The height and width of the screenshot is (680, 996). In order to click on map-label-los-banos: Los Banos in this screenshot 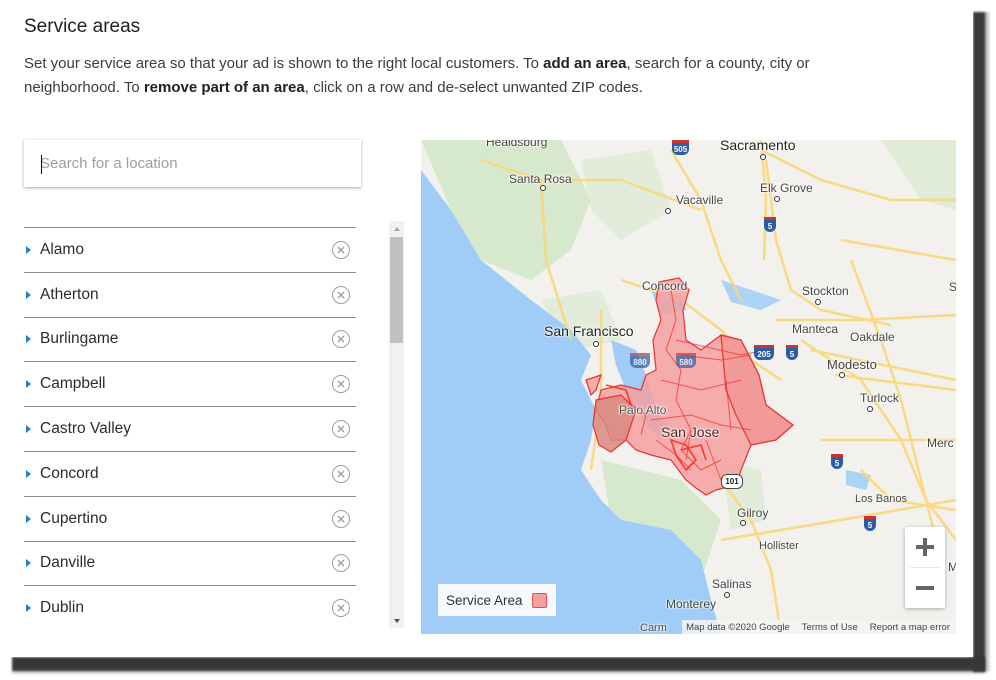, I will do `click(881, 499)`.